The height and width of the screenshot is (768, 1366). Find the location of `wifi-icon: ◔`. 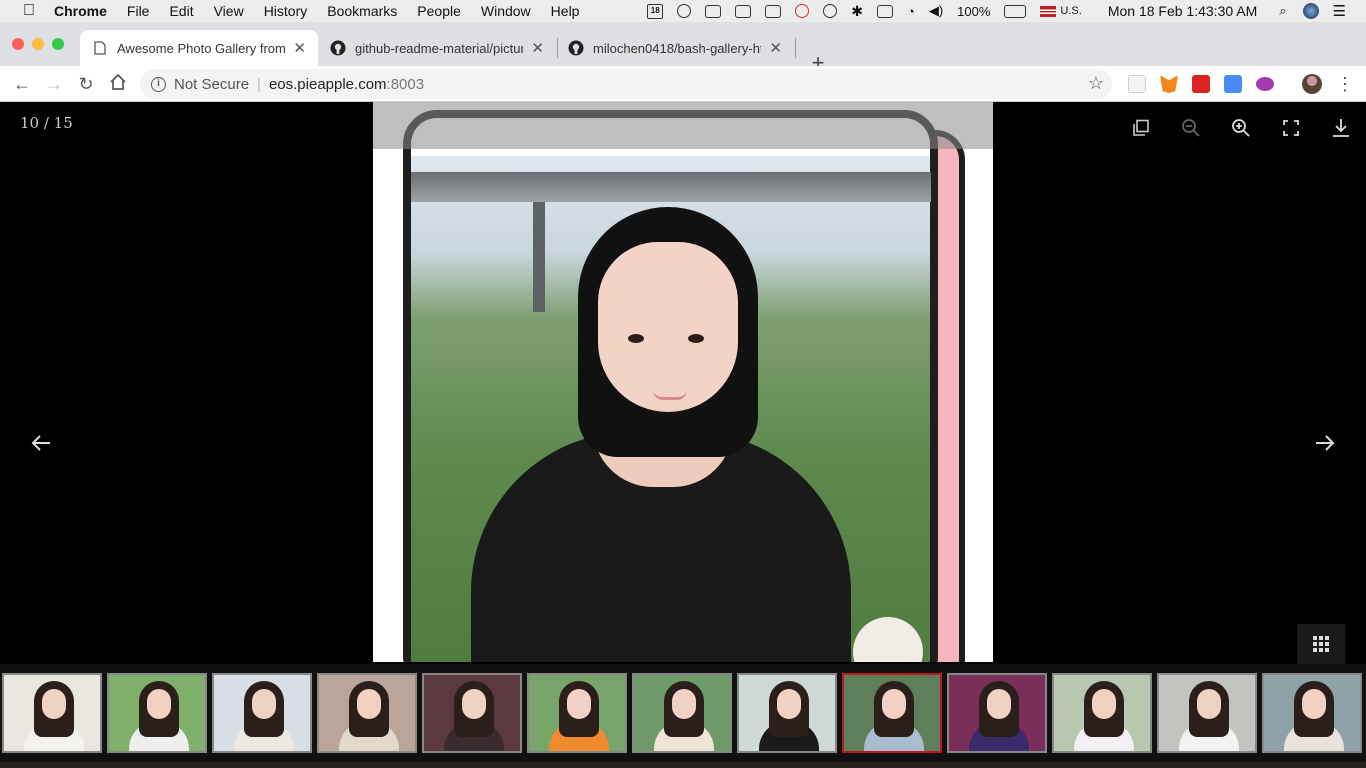

wifi-icon: ◔ is located at coordinates (911, 11).